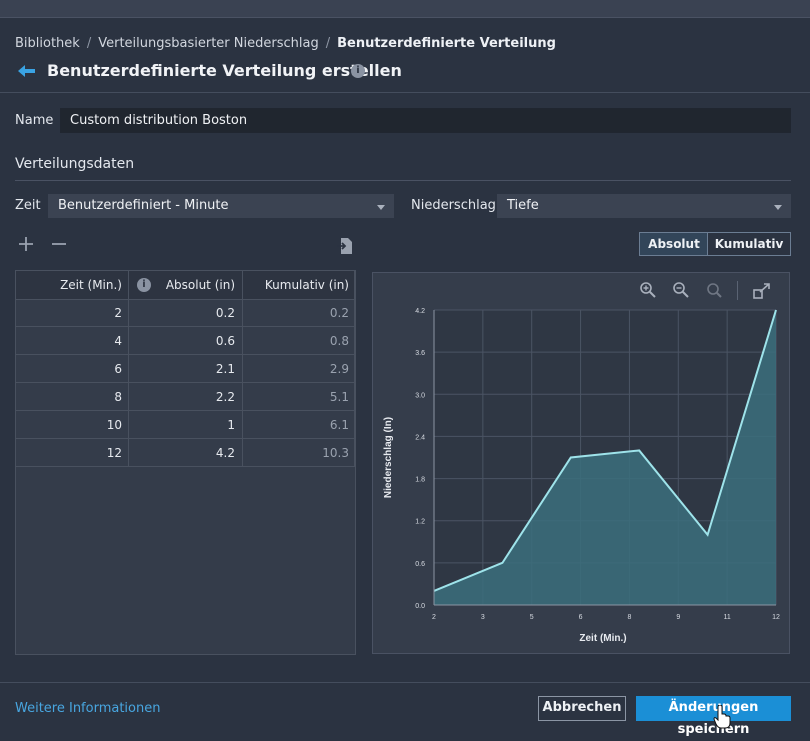  Describe the element at coordinates (420, 311) in the screenshot. I see `y-tick-label: 4.2` at that location.